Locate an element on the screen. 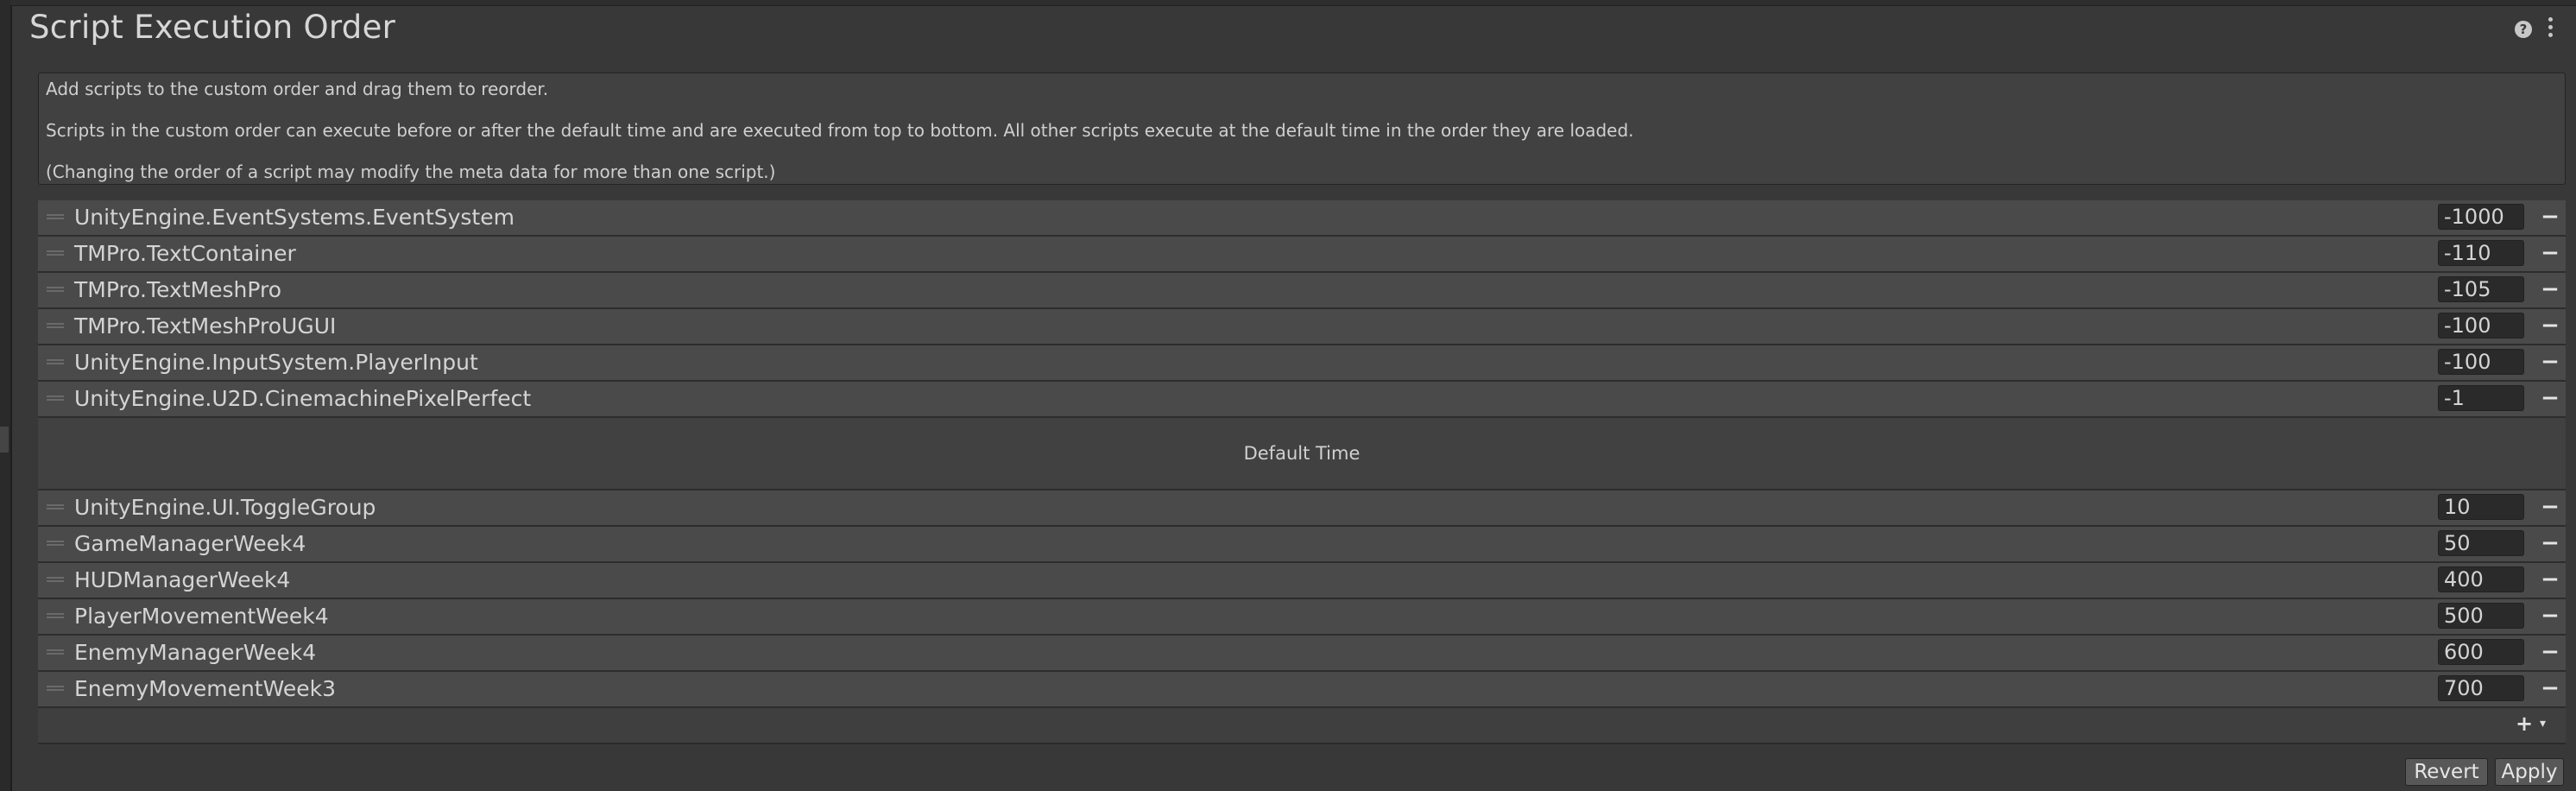 The height and width of the screenshot is (791, 2576). script-name: TMPro.TextMeshProUGUI is located at coordinates (205, 326).